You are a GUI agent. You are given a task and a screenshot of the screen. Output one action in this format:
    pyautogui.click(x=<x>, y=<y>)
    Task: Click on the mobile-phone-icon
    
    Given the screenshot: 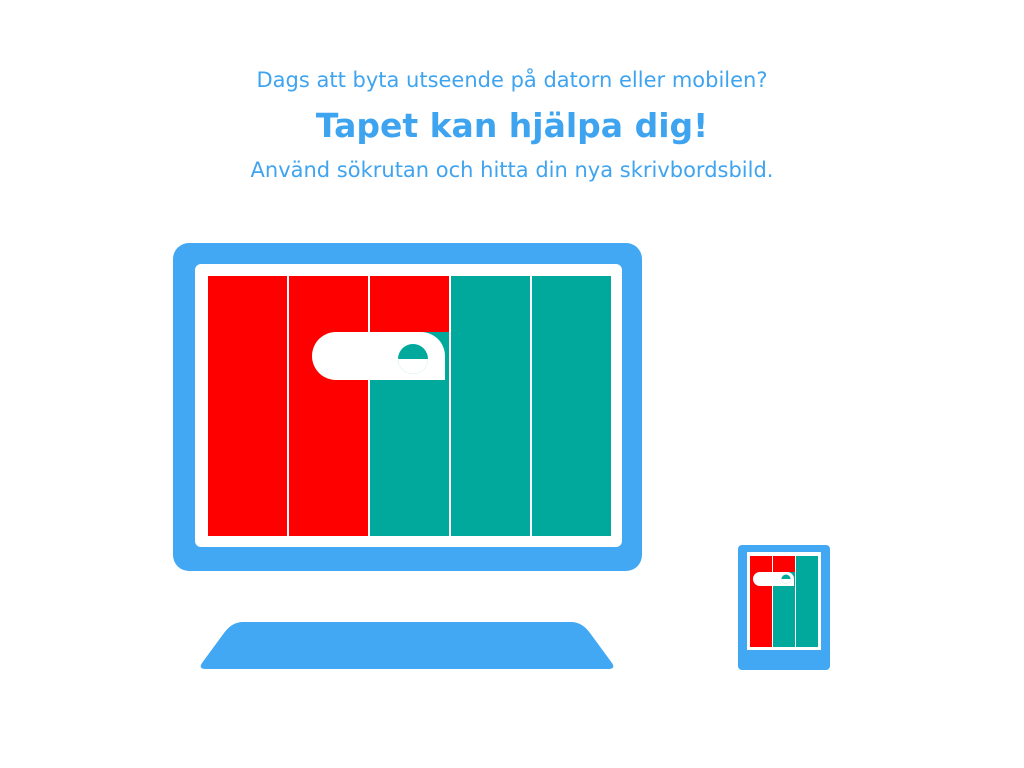 What is the action you would take?
    pyautogui.click(x=784, y=607)
    